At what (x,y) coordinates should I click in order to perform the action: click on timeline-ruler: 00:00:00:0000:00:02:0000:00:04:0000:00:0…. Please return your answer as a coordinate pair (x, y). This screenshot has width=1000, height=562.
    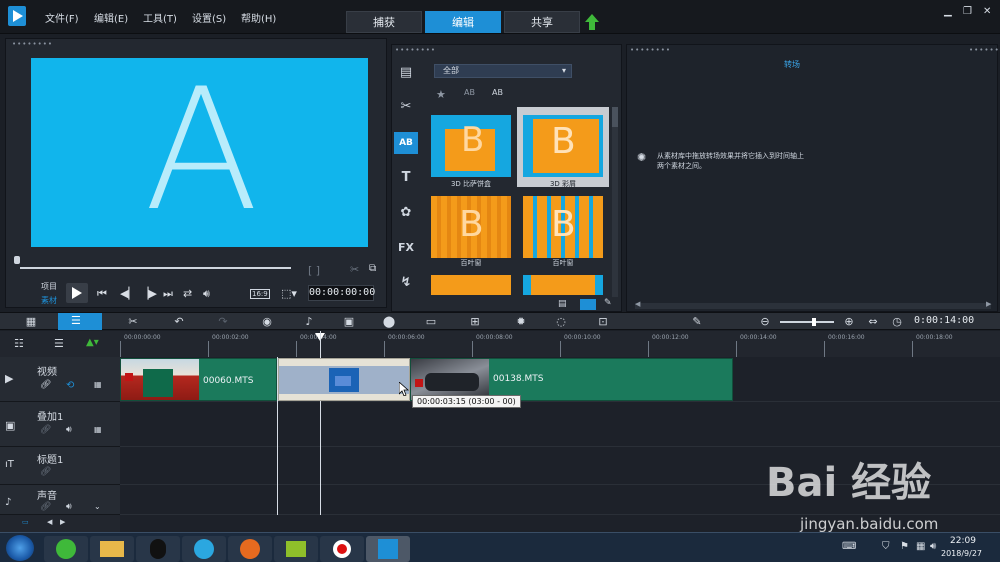
    Looking at the image, I should click on (560, 344).